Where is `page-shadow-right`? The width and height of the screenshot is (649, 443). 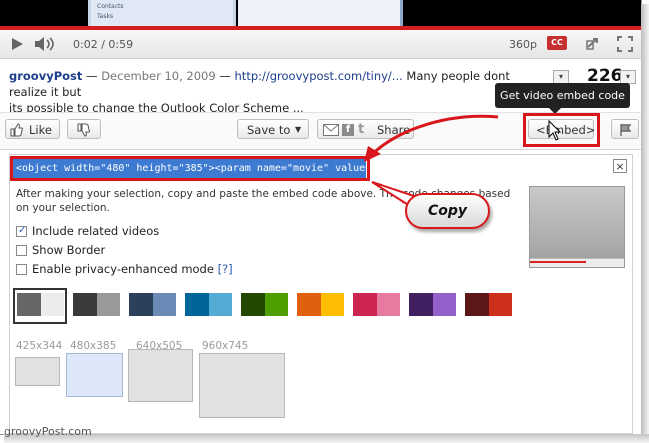 page-shadow-right is located at coordinates (645, 223).